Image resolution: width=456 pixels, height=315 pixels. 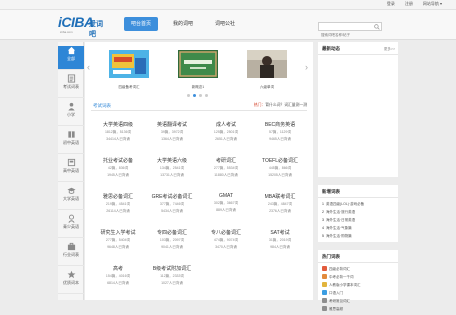 I want to click on carousel-next-arrow: ›, so click(x=308, y=67).